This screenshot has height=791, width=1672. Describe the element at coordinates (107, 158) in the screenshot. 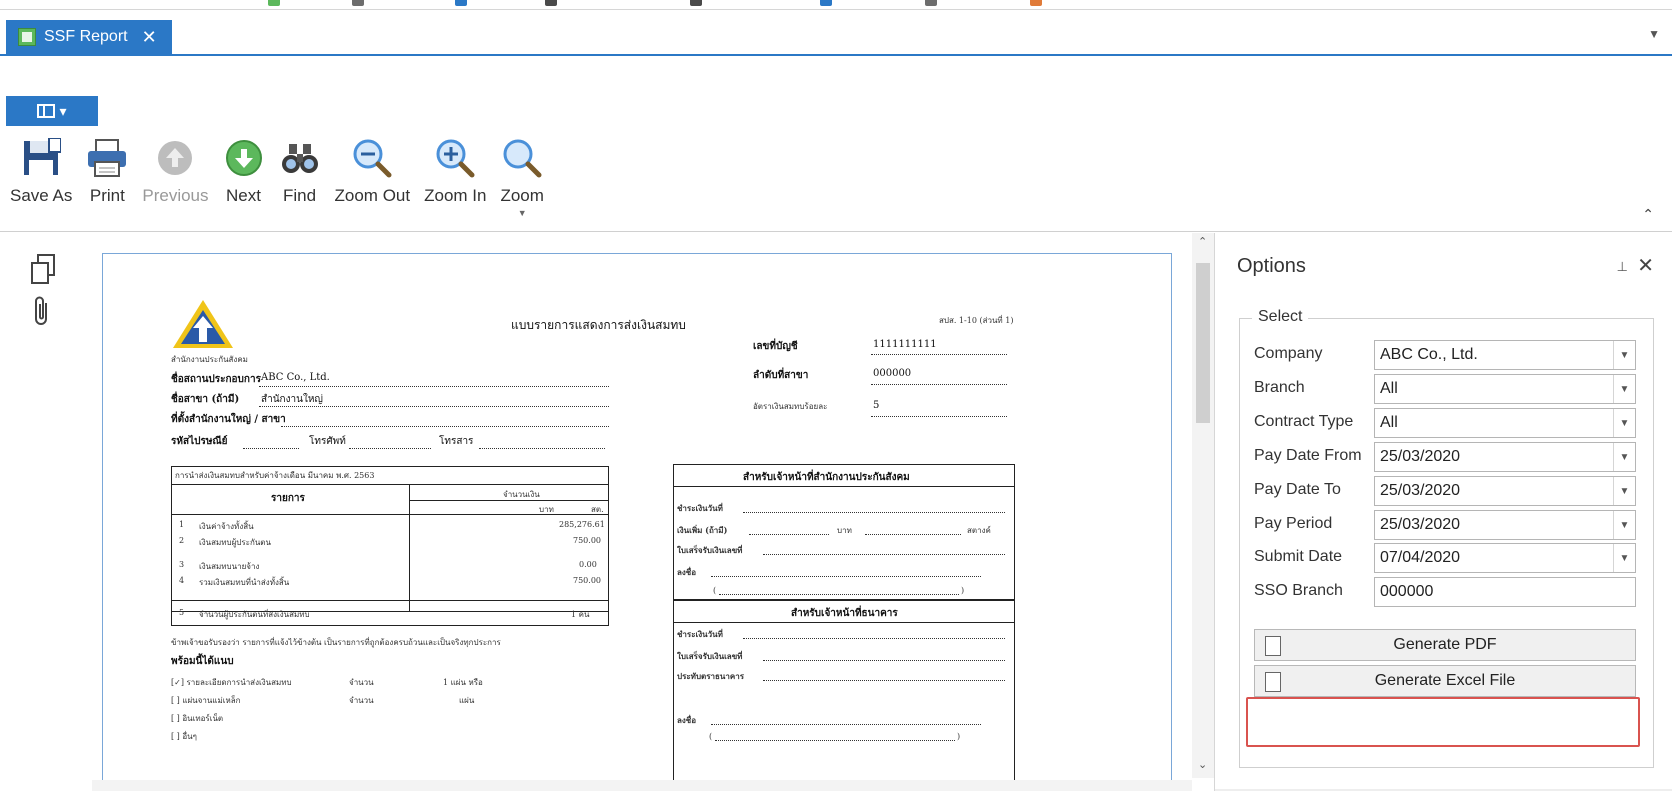

I see `printer-icon` at that location.